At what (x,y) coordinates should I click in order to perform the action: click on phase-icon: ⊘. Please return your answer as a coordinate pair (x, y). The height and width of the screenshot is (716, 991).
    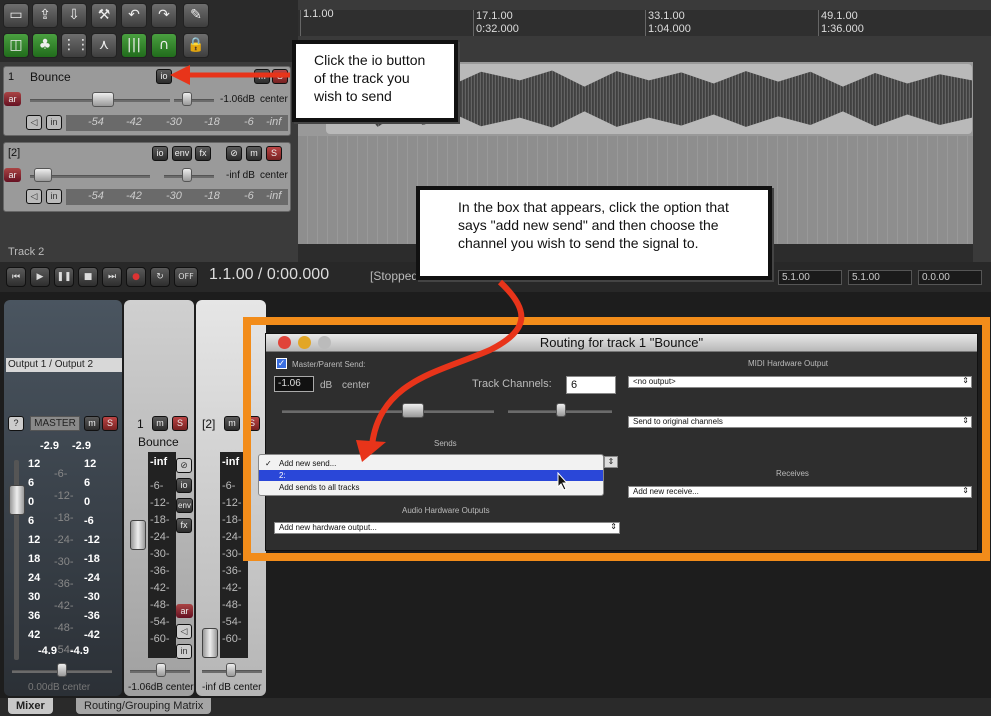
    Looking at the image, I should click on (184, 465).